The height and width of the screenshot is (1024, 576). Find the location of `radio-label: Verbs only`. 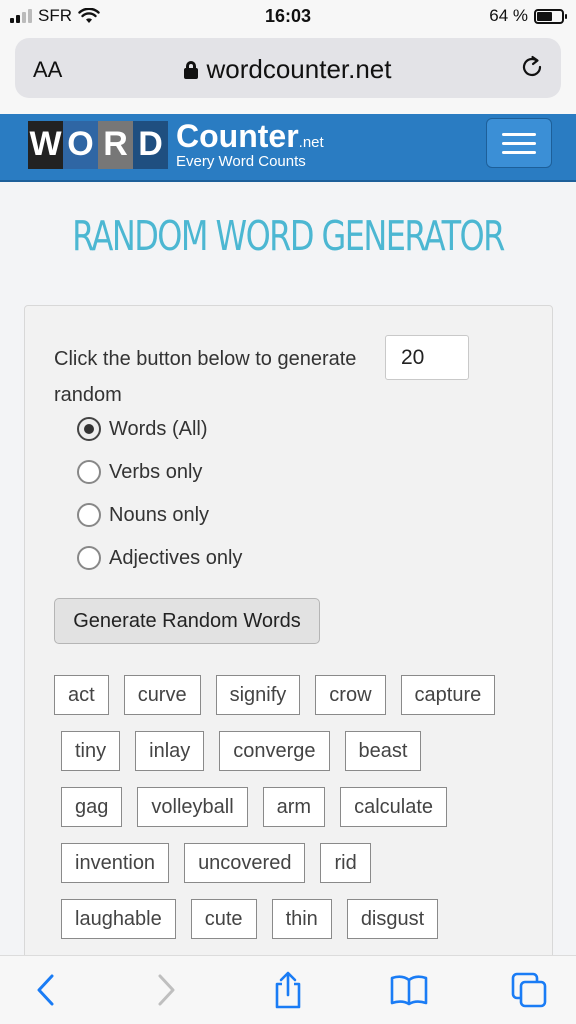

radio-label: Verbs only is located at coordinates (156, 471).